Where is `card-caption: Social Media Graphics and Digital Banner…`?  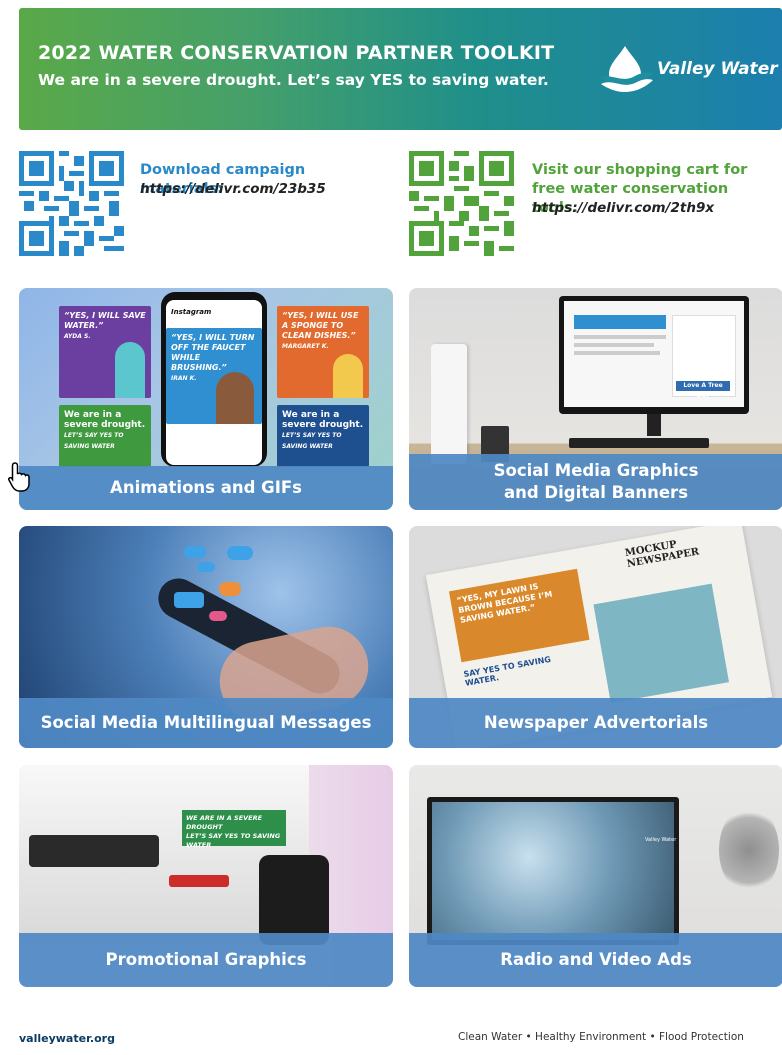 card-caption: Social Media Graphics and Digital Banner… is located at coordinates (595, 482).